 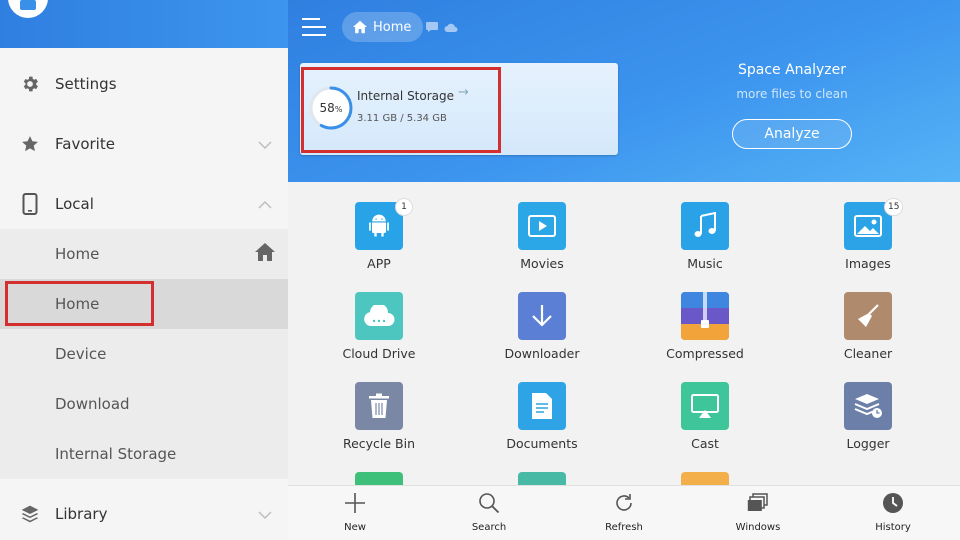 I want to click on document-icon, so click(x=542, y=406).